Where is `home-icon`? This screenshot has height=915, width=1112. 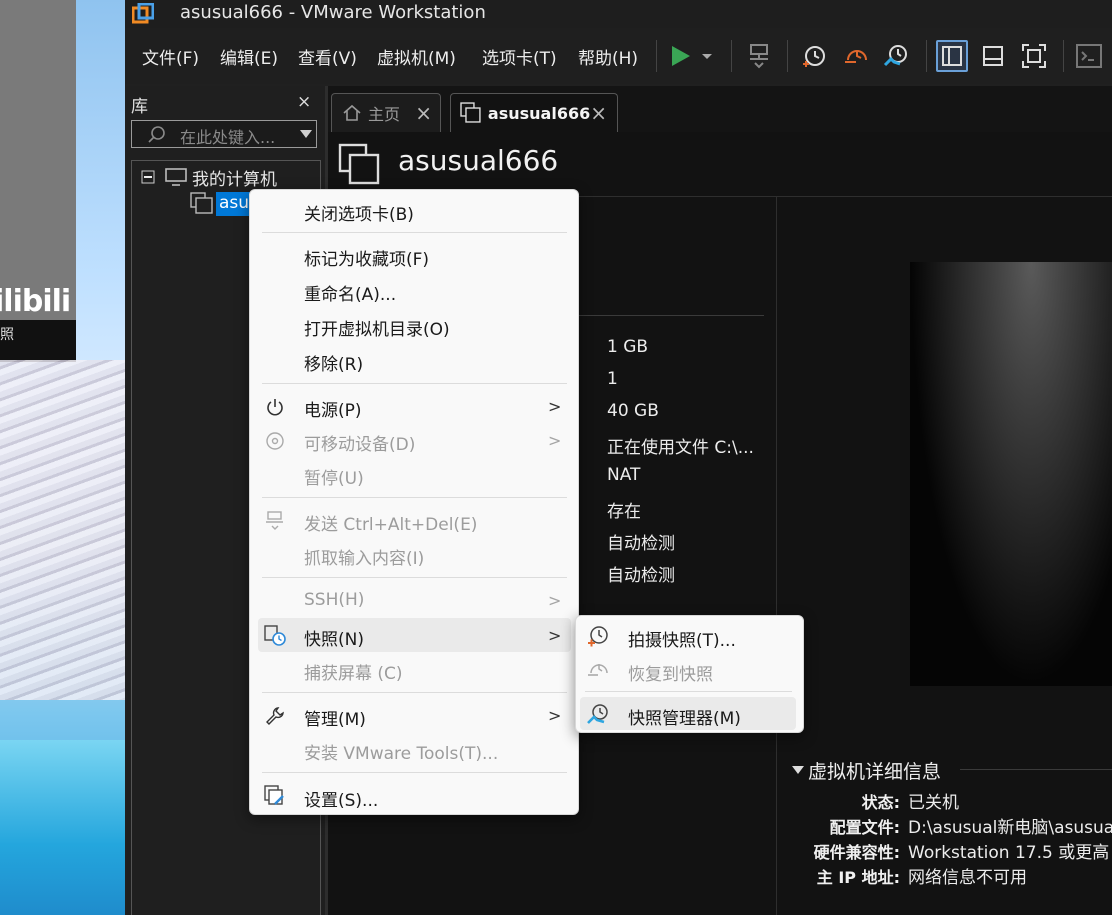 home-icon is located at coordinates (352, 112).